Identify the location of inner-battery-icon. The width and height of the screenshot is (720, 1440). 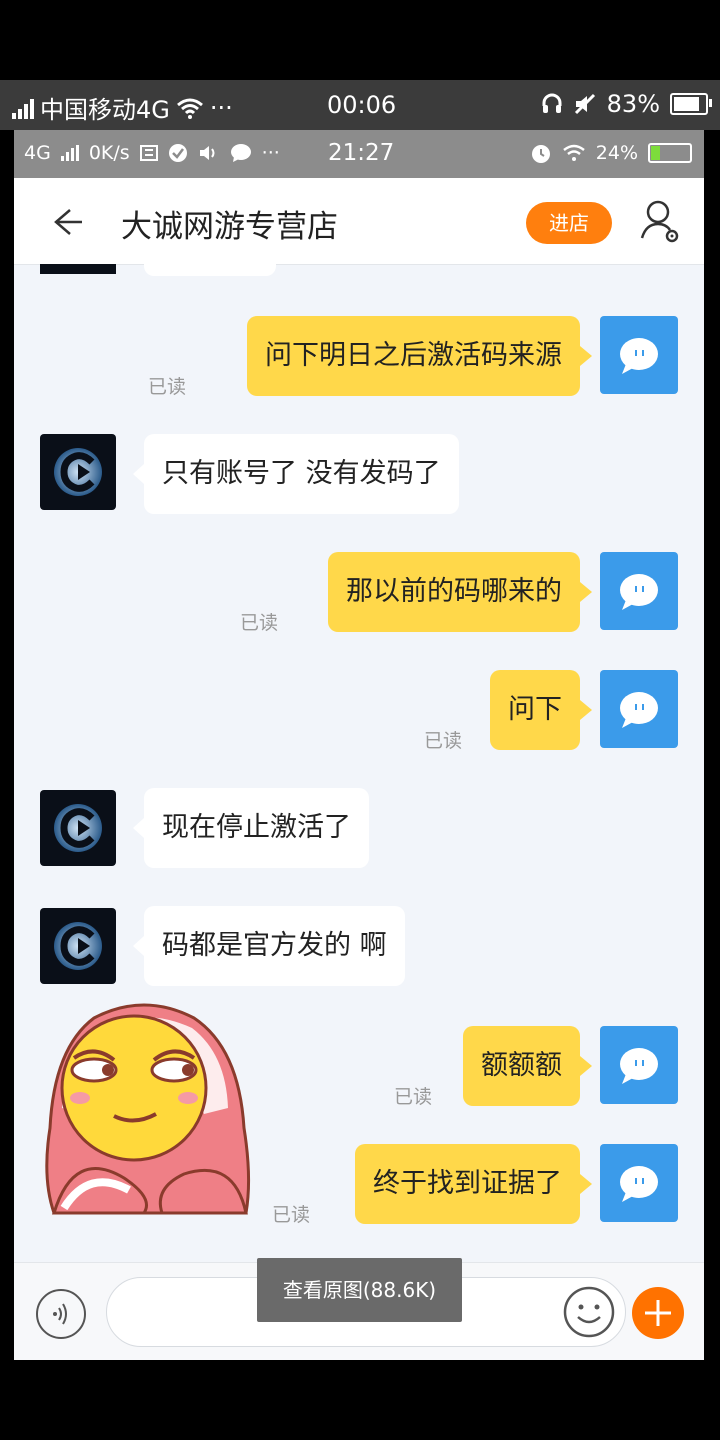
(670, 153).